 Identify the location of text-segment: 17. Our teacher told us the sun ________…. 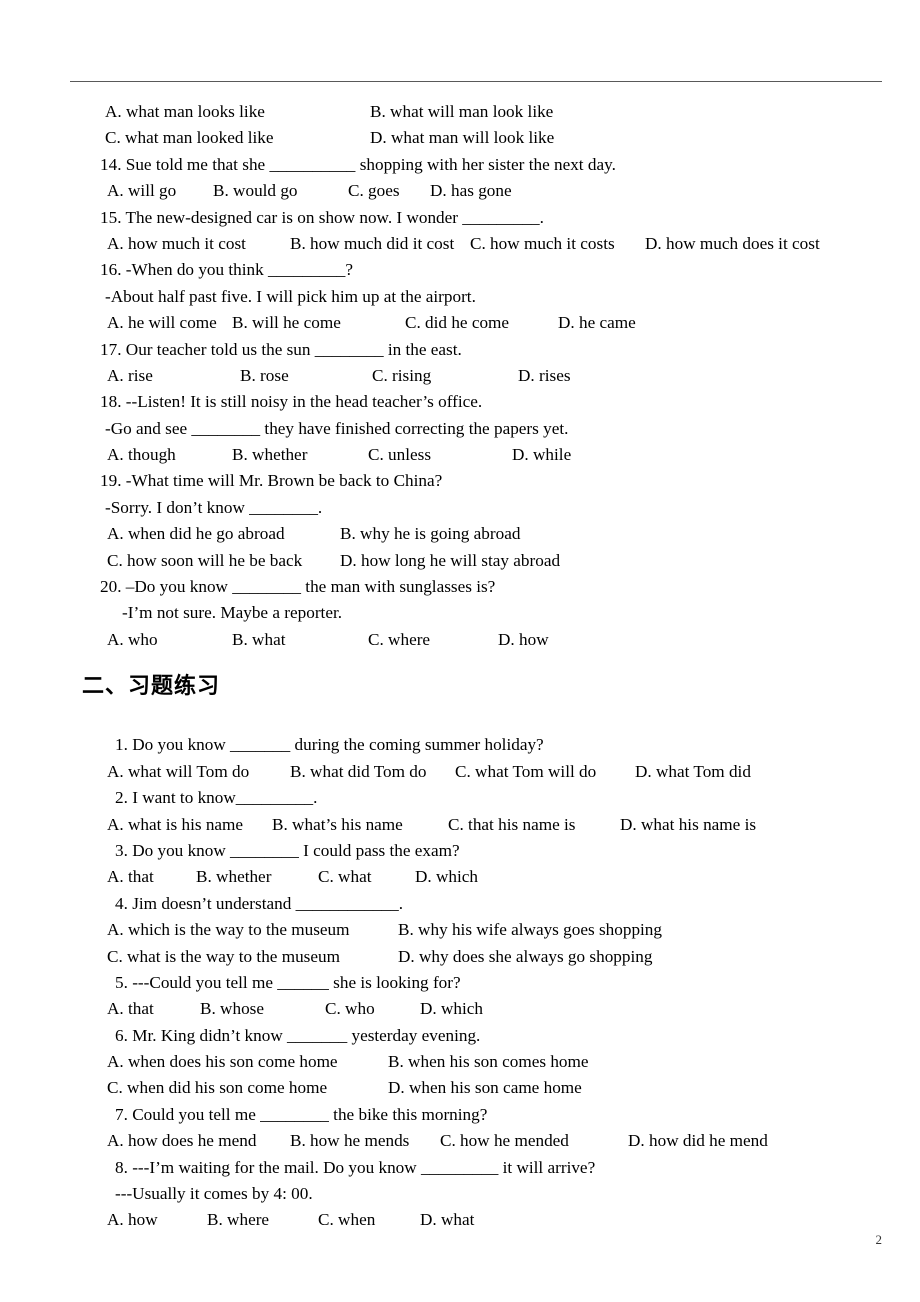
(281, 349).